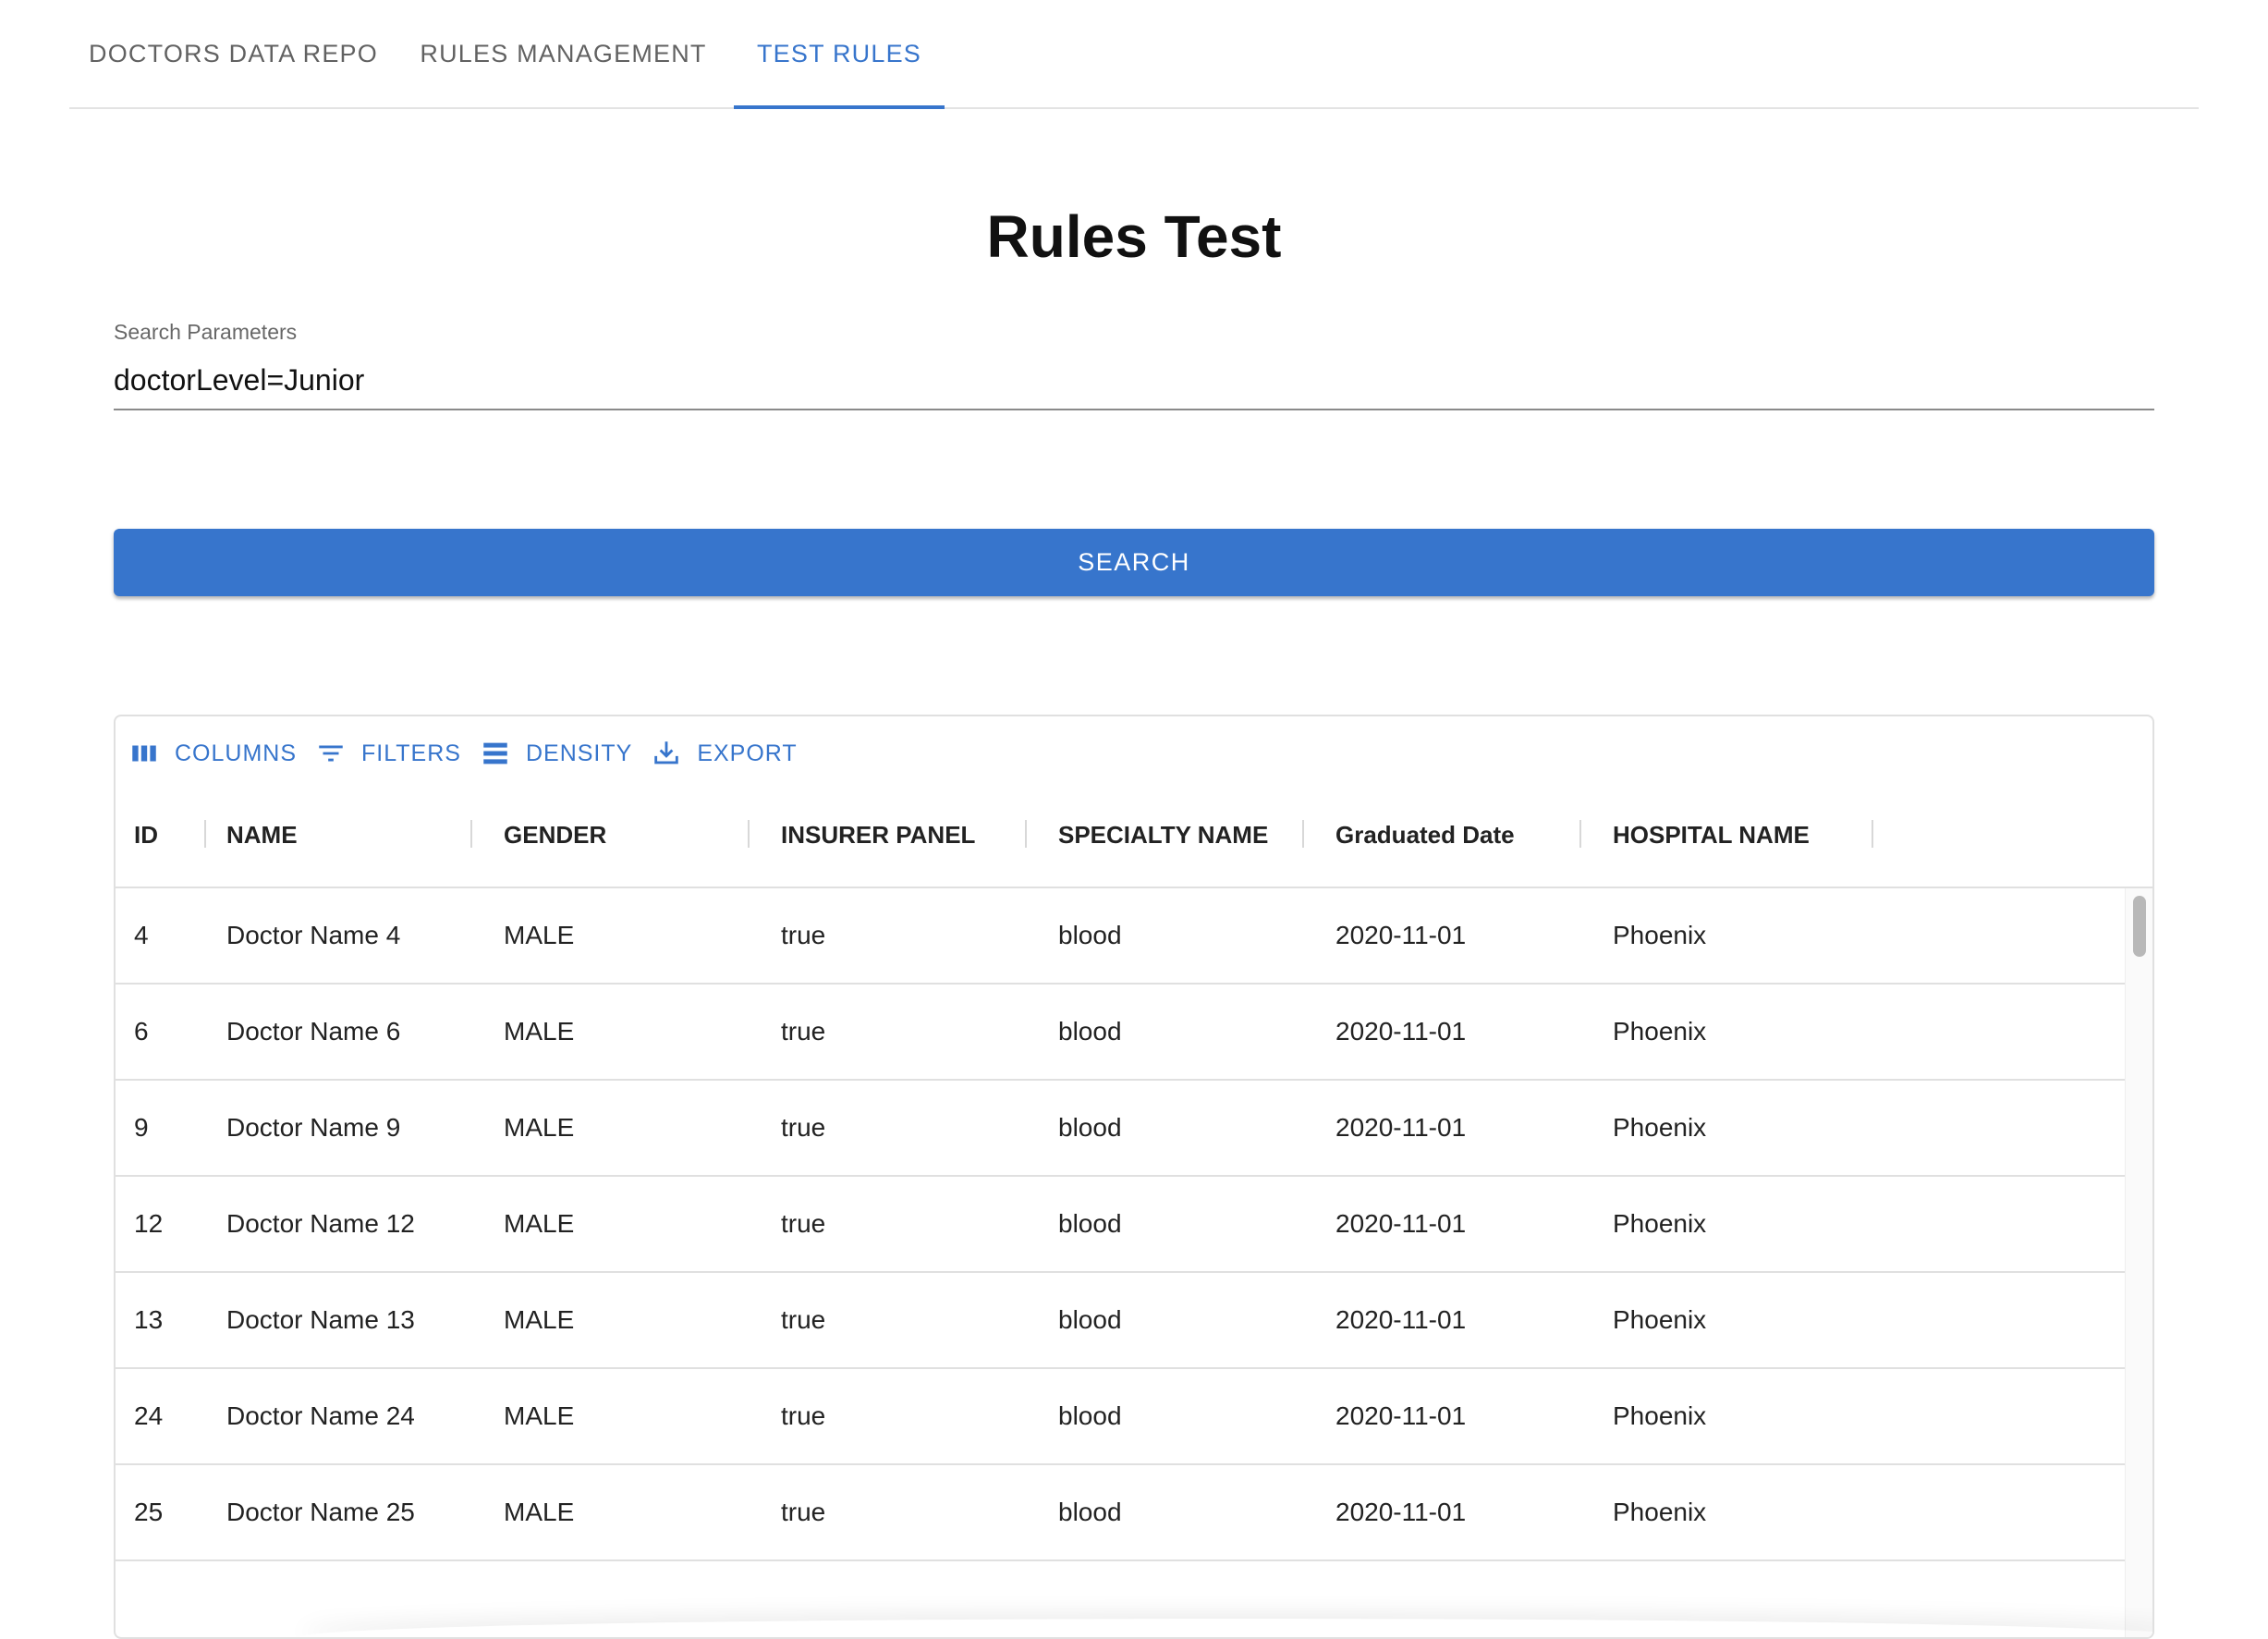  I want to click on column-header-hospital-name: HOSPITAL NAME, so click(1733, 835).